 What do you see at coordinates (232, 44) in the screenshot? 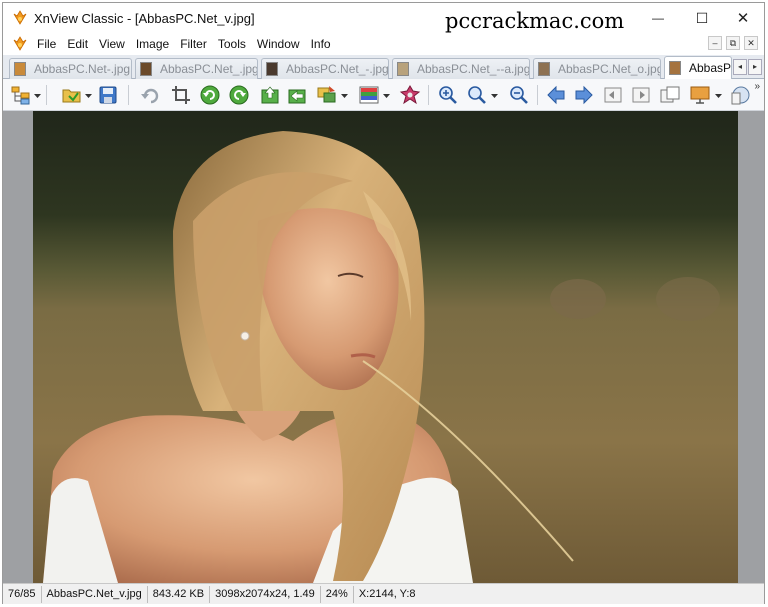
I see `menu-tools: Tools` at bounding box center [232, 44].